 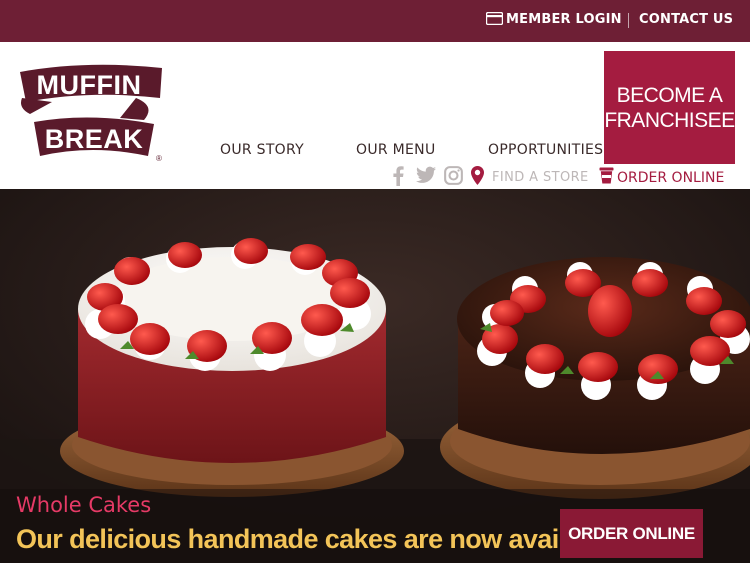 I want to click on order-online-hero-button: ORDER ONLINE, so click(x=631, y=533).